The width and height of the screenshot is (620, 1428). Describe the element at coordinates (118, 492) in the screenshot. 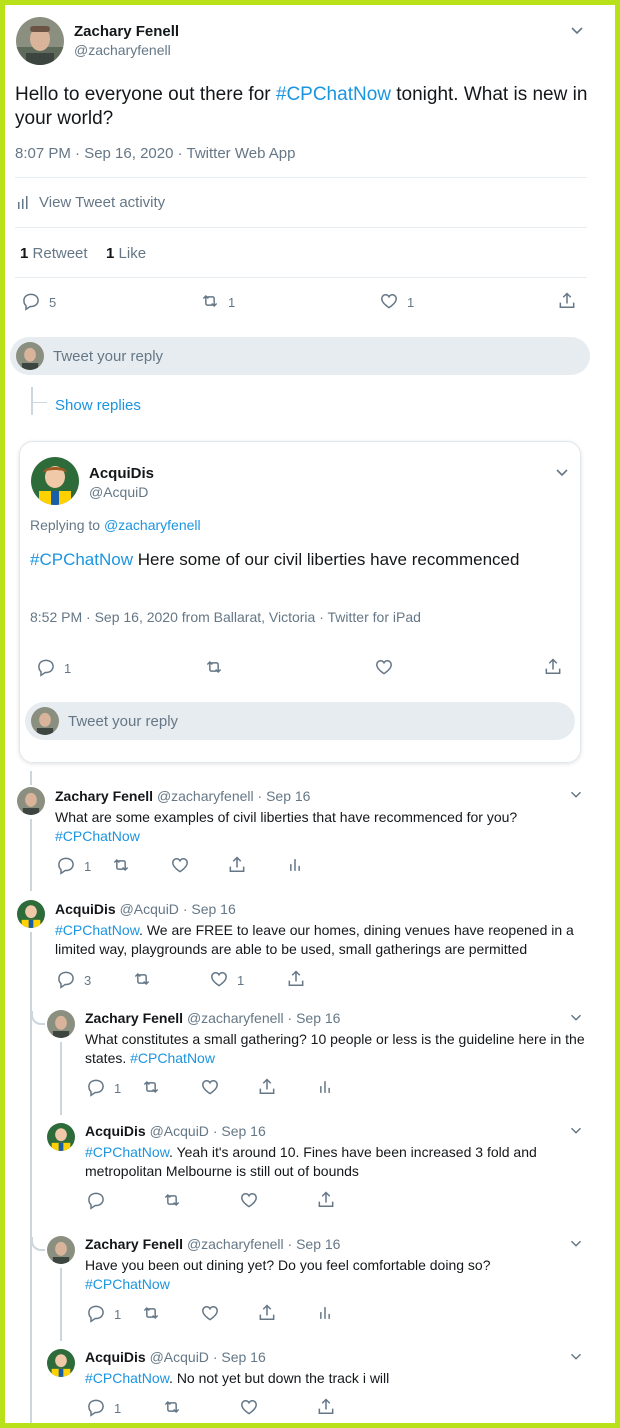

I see `author-handle: @AcquiD` at that location.